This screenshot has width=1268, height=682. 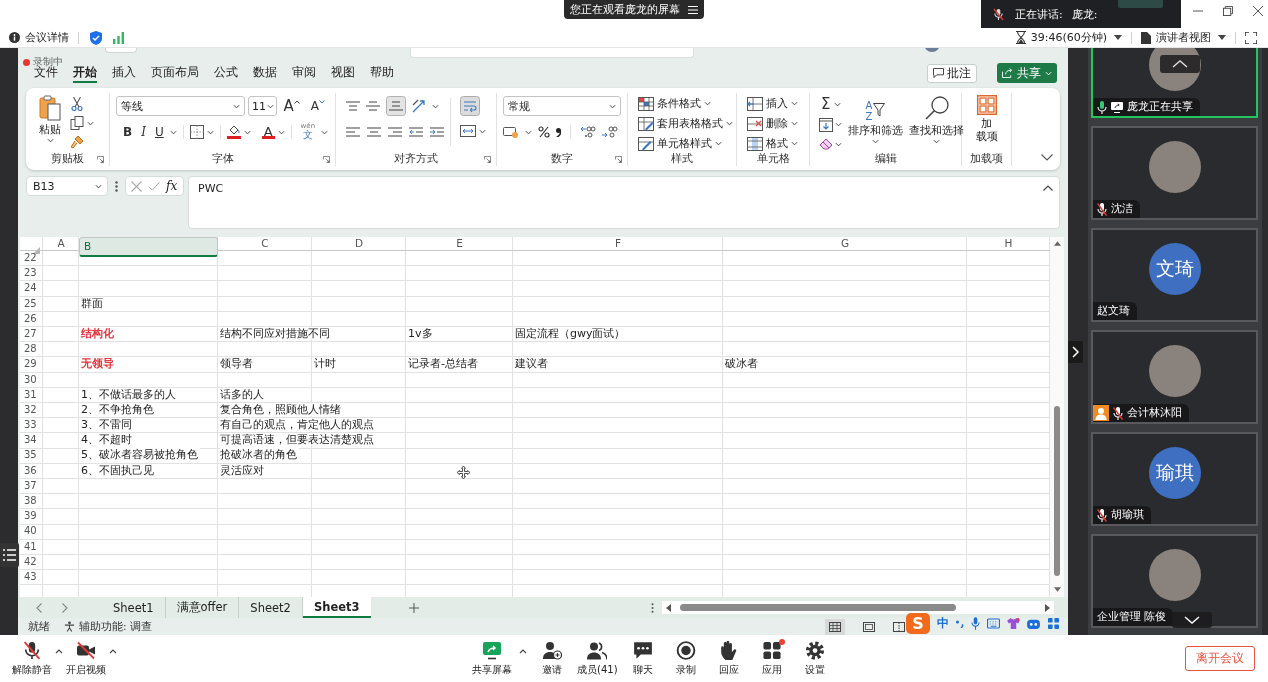 I want to click on check-icon, so click(x=154, y=186).